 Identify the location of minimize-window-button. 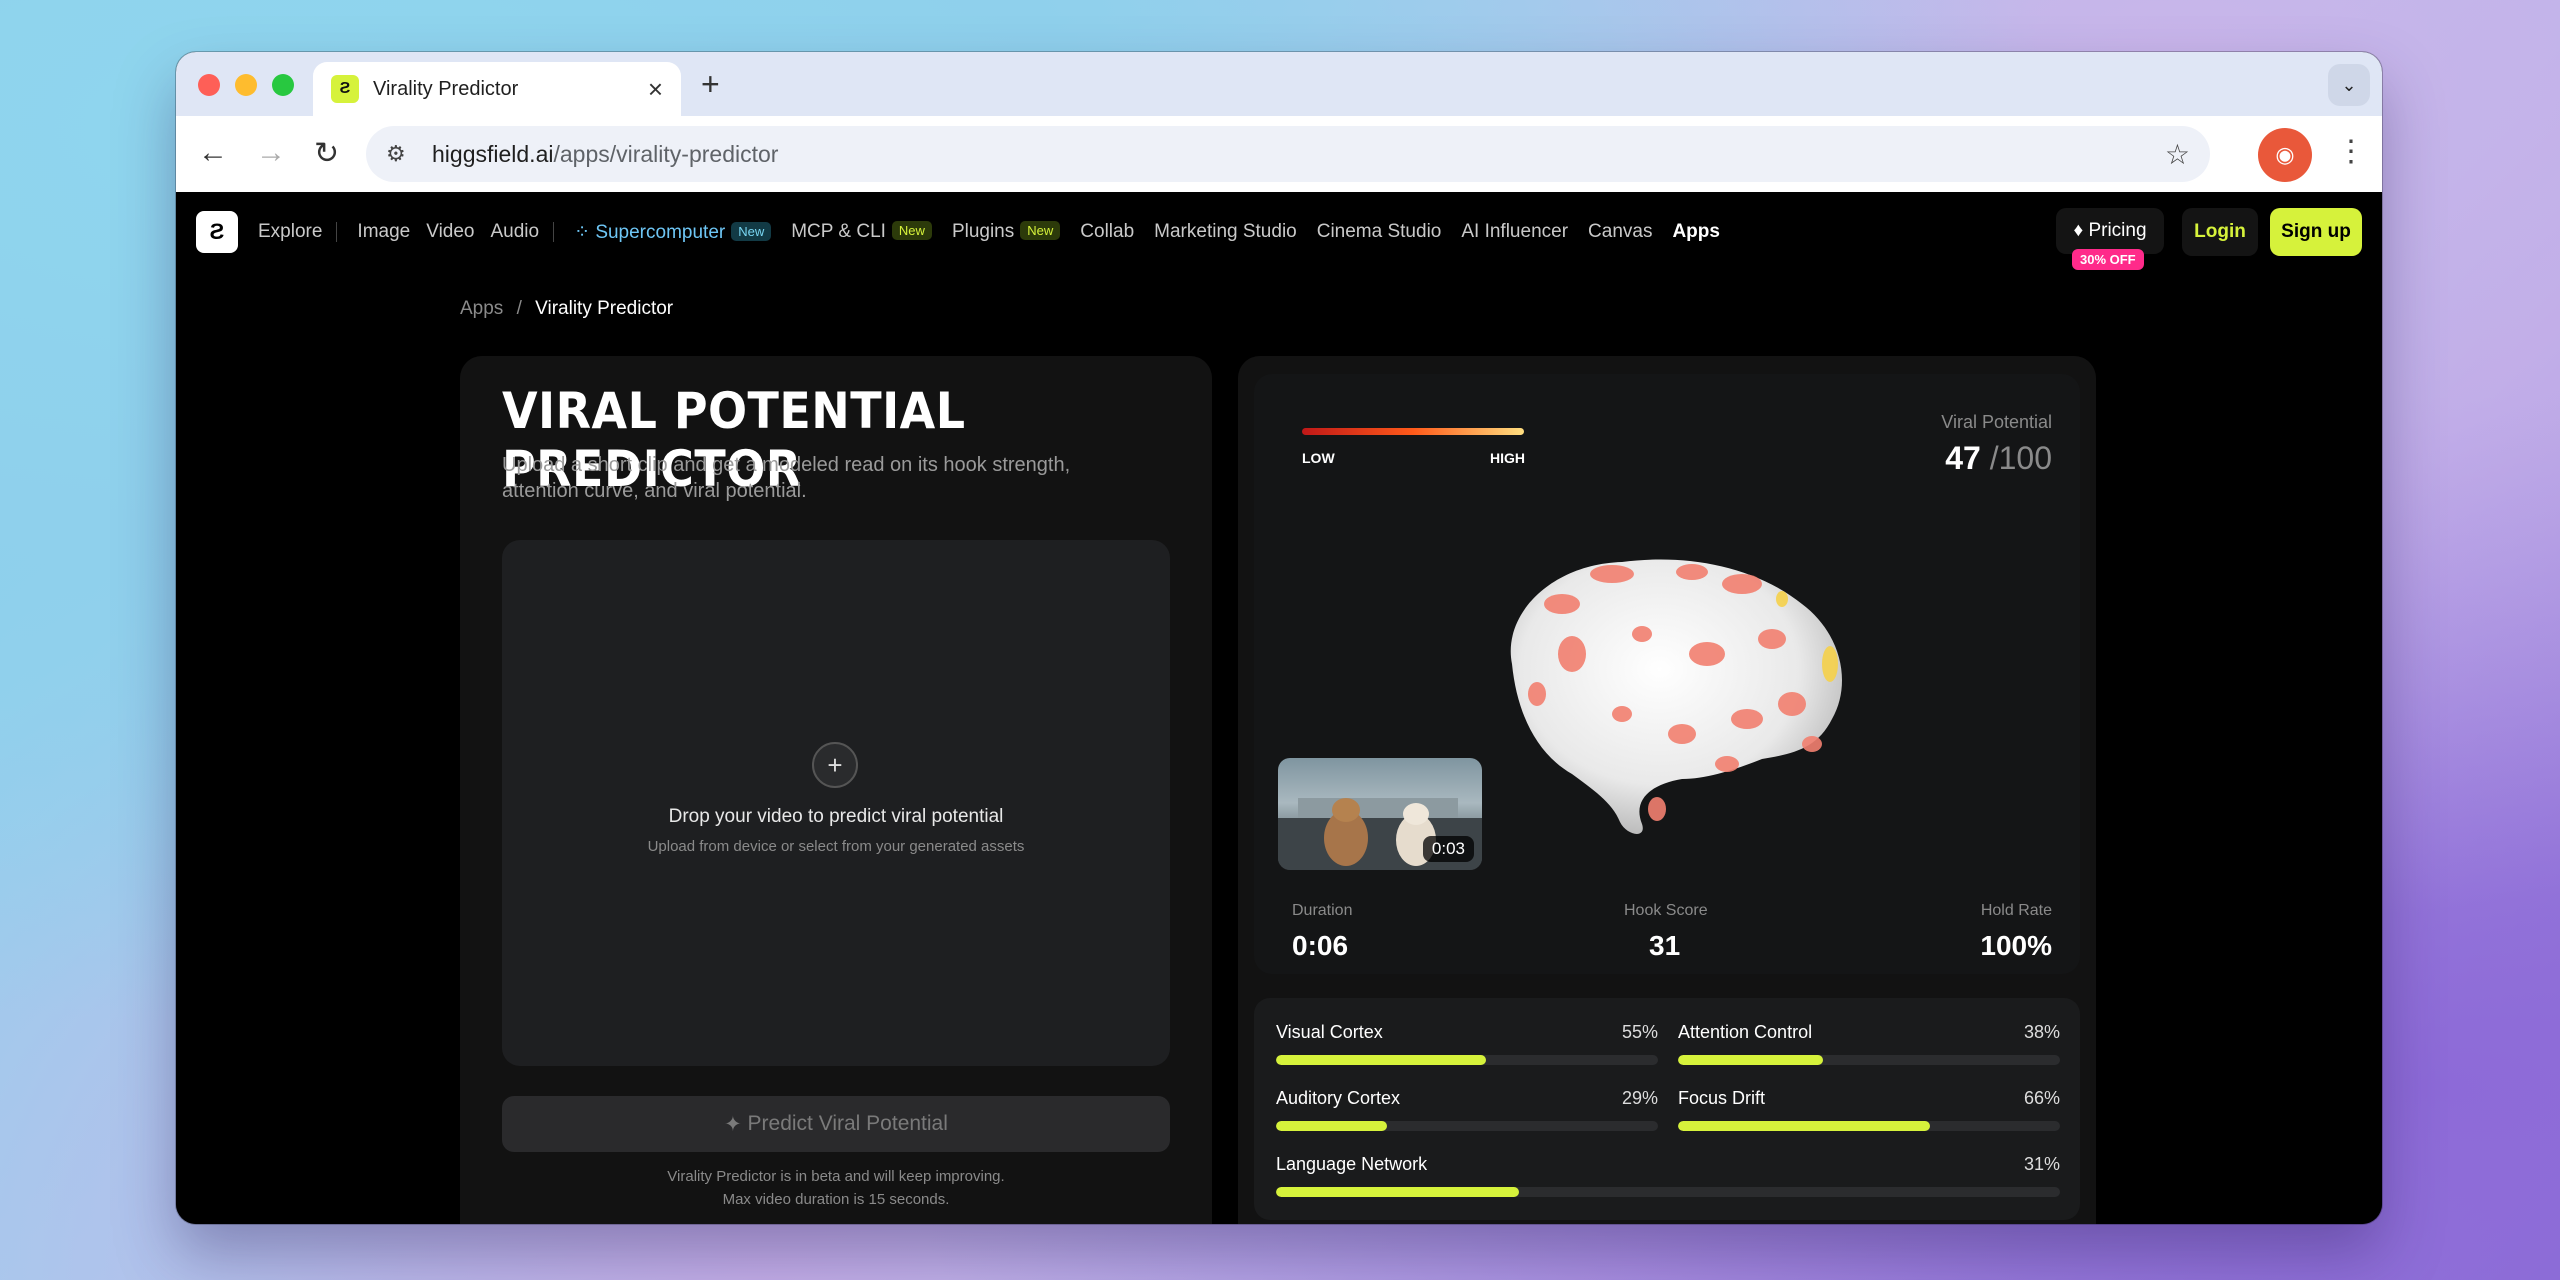
(246, 85).